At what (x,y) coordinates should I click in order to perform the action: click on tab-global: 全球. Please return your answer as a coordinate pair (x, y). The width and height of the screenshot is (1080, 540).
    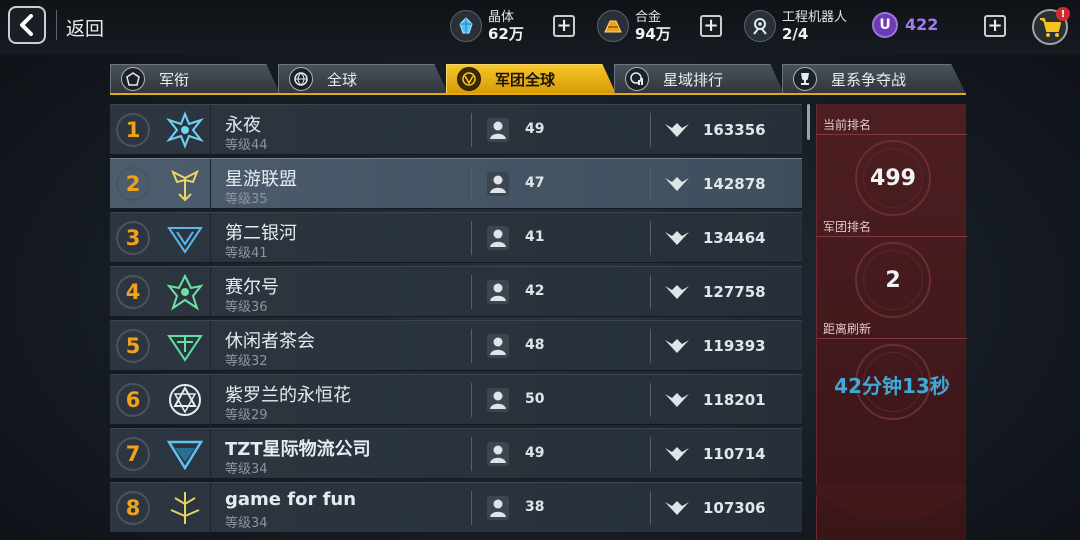
    Looking at the image, I should click on (363, 79).